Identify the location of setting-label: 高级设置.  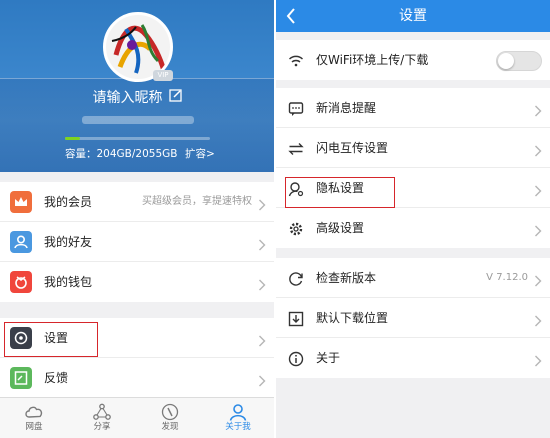
(340, 228).